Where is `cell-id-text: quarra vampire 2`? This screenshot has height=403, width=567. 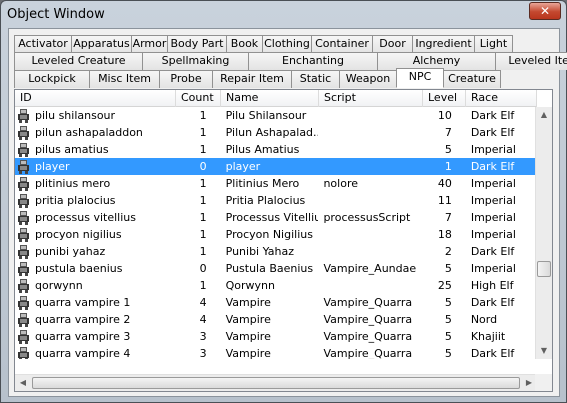
cell-id-text: quarra vampire 2 is located at coordinates (83, 319).